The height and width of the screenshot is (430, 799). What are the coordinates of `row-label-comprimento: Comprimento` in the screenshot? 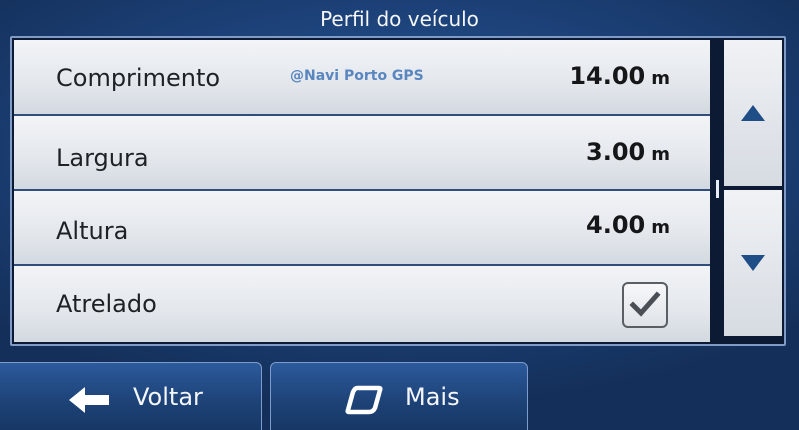 It's located at (138, 78).